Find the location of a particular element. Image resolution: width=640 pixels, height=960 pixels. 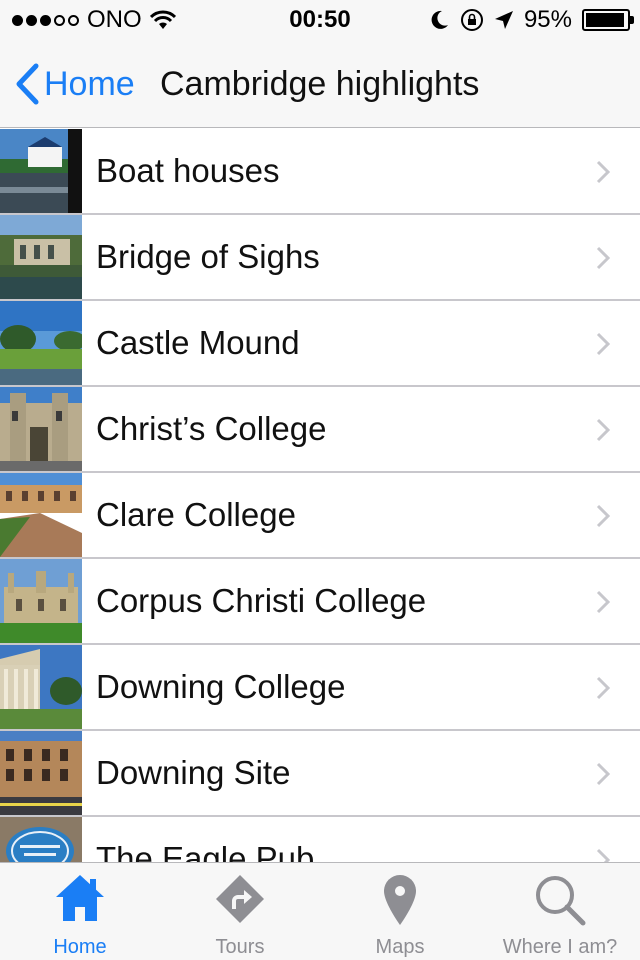

list-item: Downing College is located at coordinates (320, 688).